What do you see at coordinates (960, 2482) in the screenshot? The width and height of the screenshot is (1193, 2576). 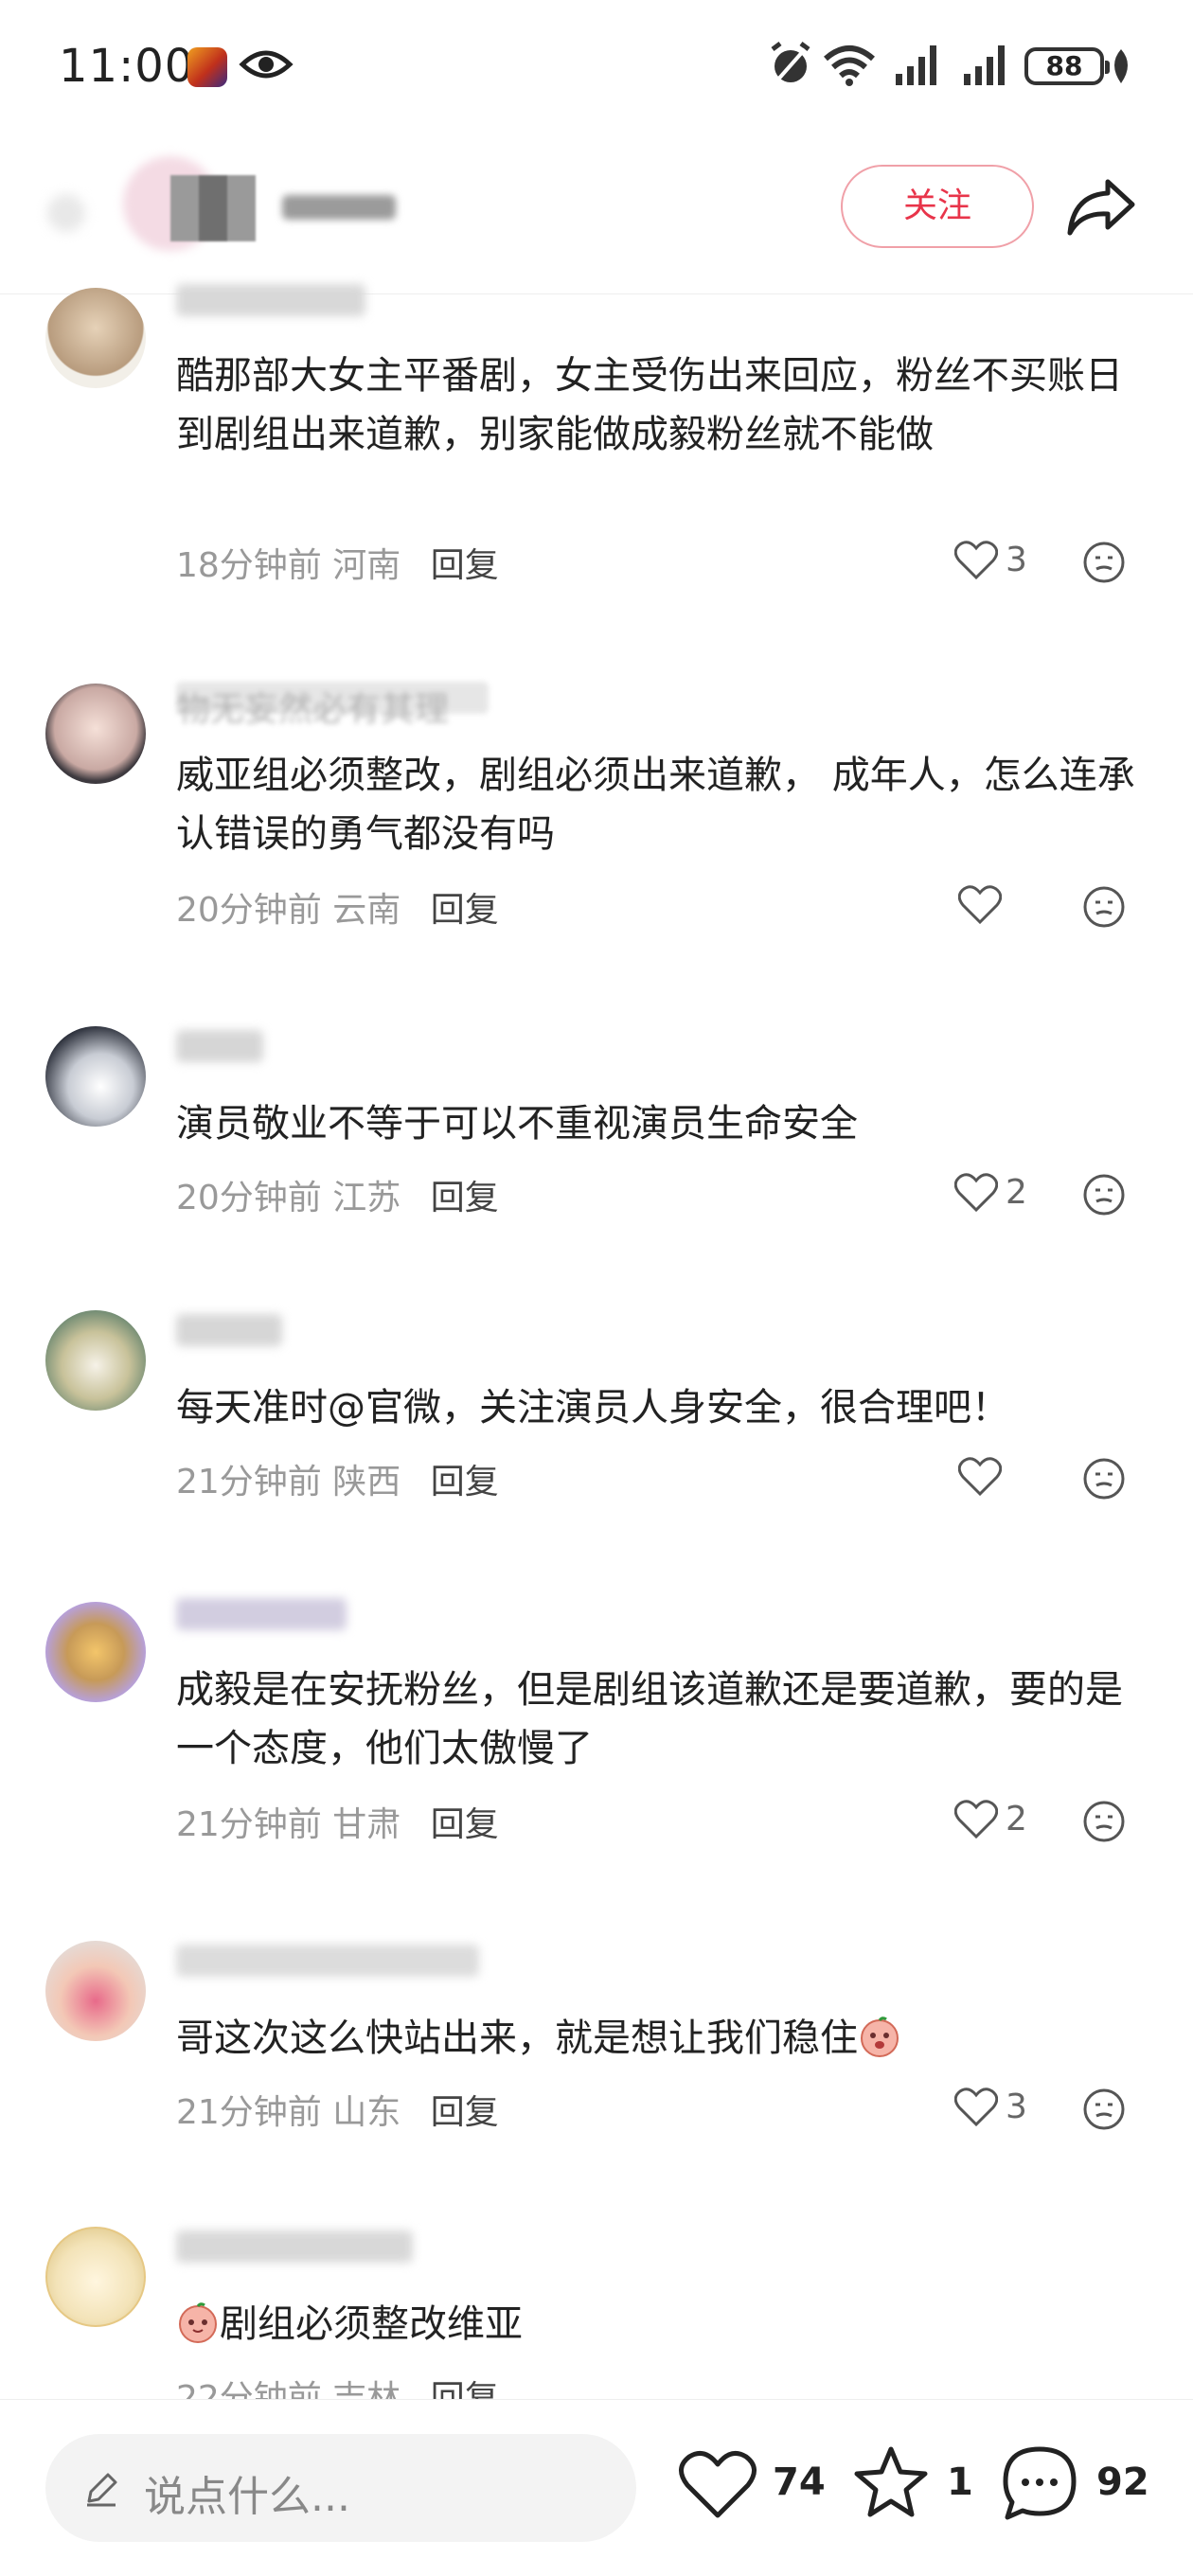 I see `favorite-total: 1` at bounding box center [960, 2482].